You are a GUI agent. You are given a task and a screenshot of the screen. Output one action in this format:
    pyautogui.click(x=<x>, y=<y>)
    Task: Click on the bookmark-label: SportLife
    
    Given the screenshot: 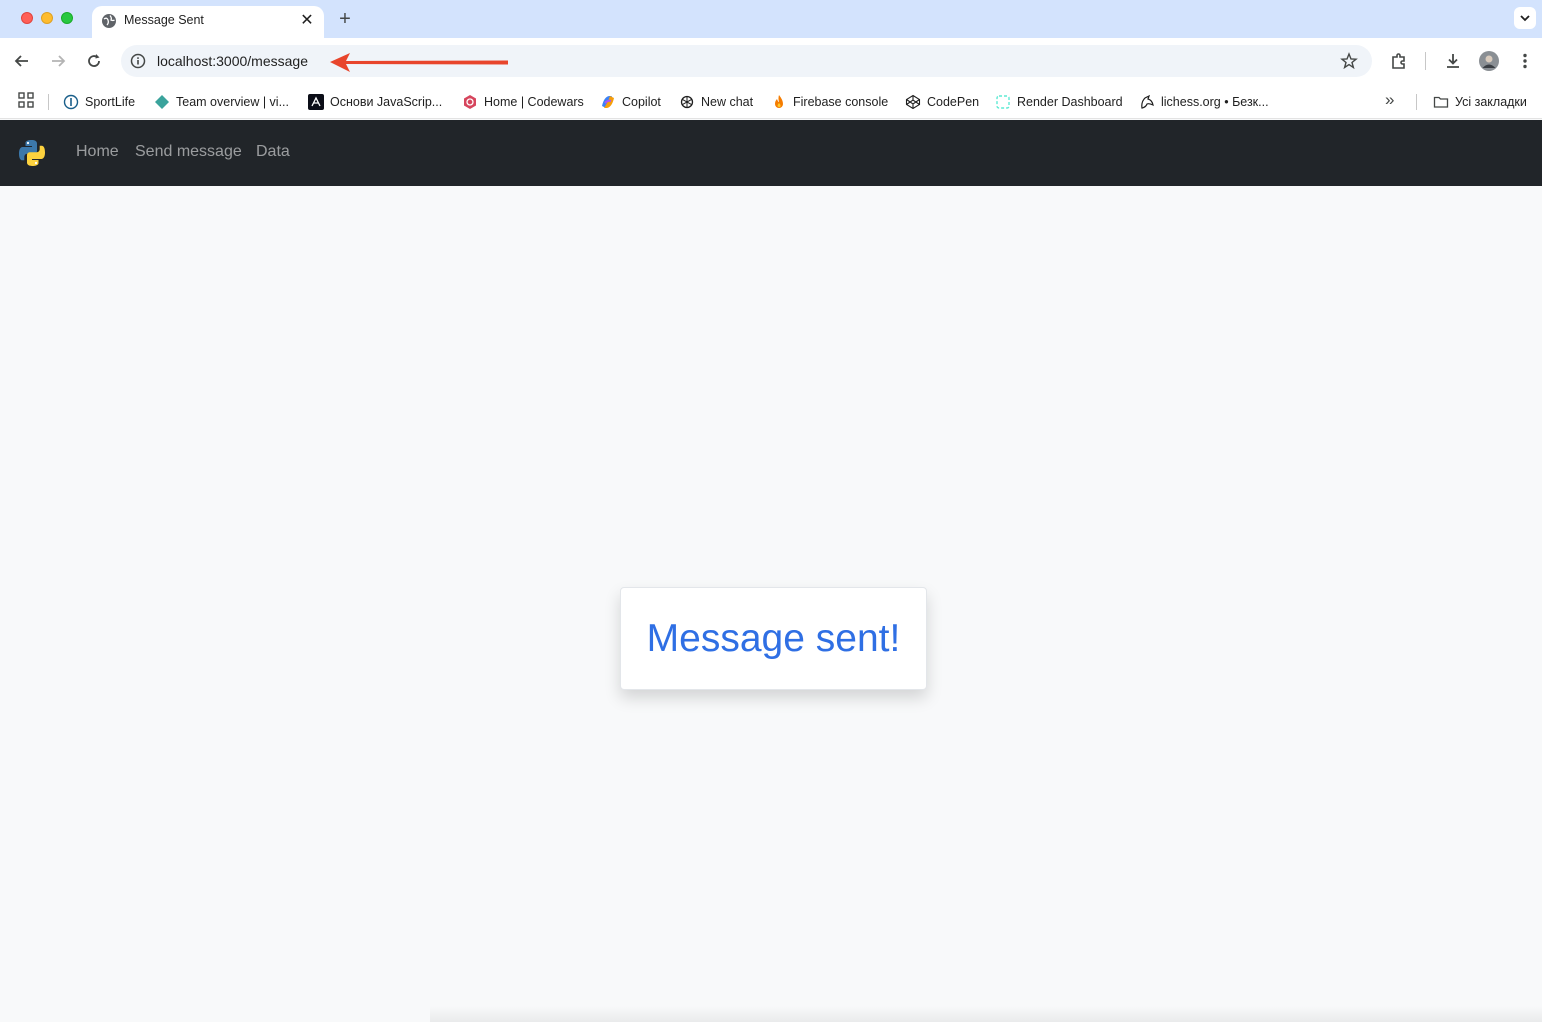 What is the action you would take?
    pyautogui.click(x=110, y=102)
    